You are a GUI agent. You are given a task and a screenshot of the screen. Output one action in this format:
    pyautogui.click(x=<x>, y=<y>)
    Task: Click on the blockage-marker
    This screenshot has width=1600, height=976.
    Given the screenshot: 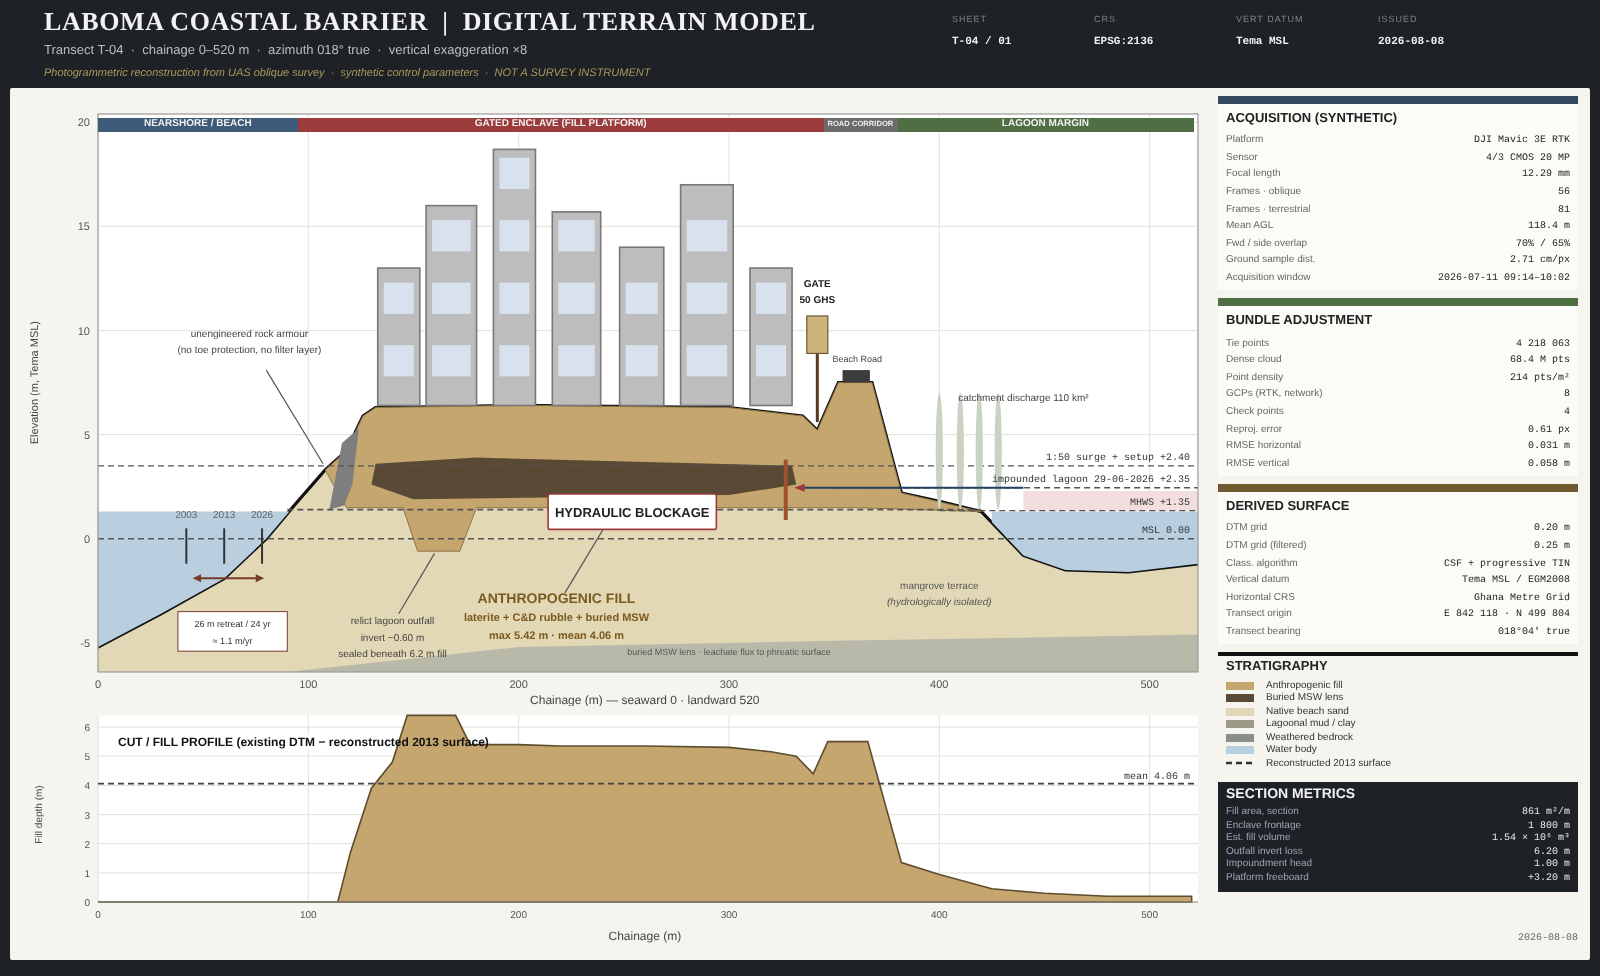 What is the action you would take?
    pyautogui.click(x=785, y=489)
    